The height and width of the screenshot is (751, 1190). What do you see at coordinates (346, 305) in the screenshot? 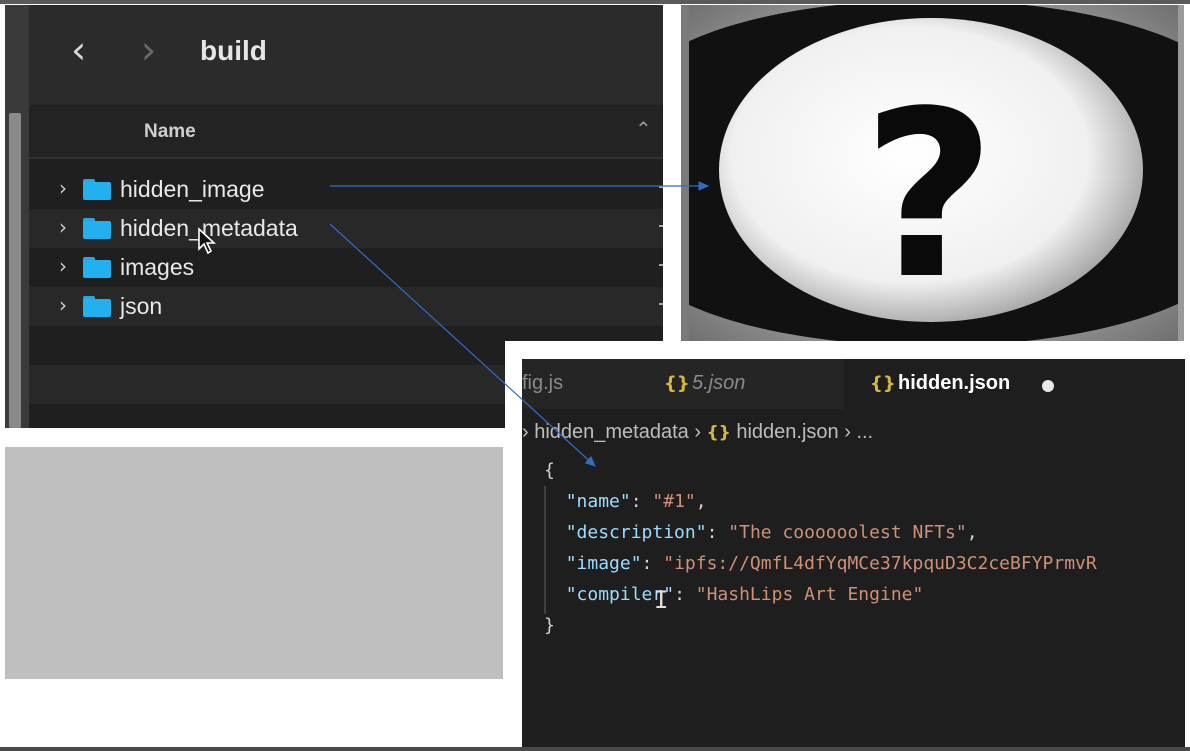
I see `list-item: › json` at bounding box center [346, 305].